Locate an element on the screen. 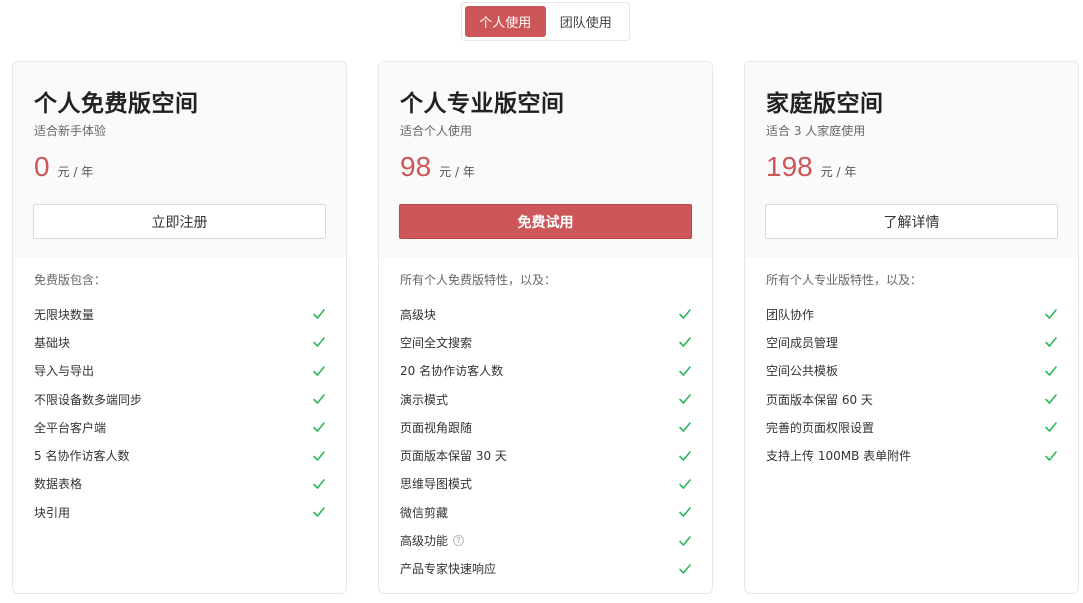  help-icon: ? is located at coordinates (459, 541).